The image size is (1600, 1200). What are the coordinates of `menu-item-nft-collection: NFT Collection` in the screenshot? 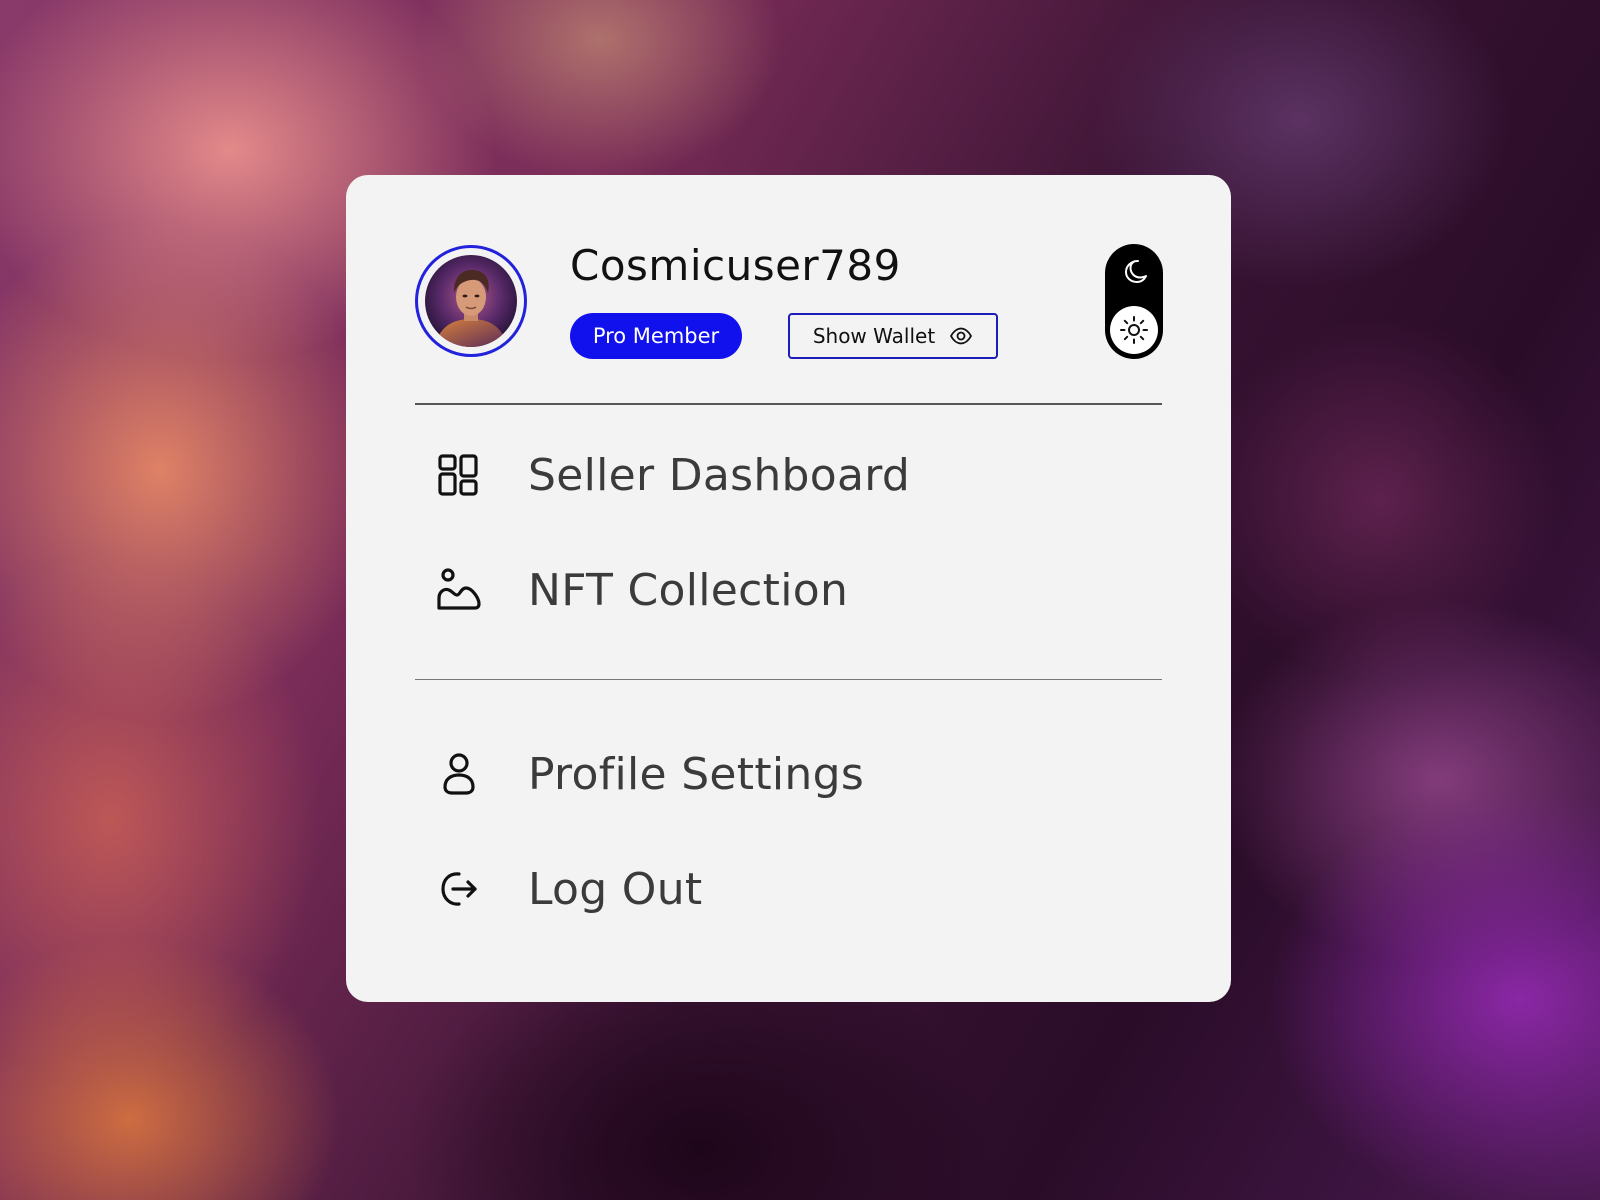 It's located at (788, 590).